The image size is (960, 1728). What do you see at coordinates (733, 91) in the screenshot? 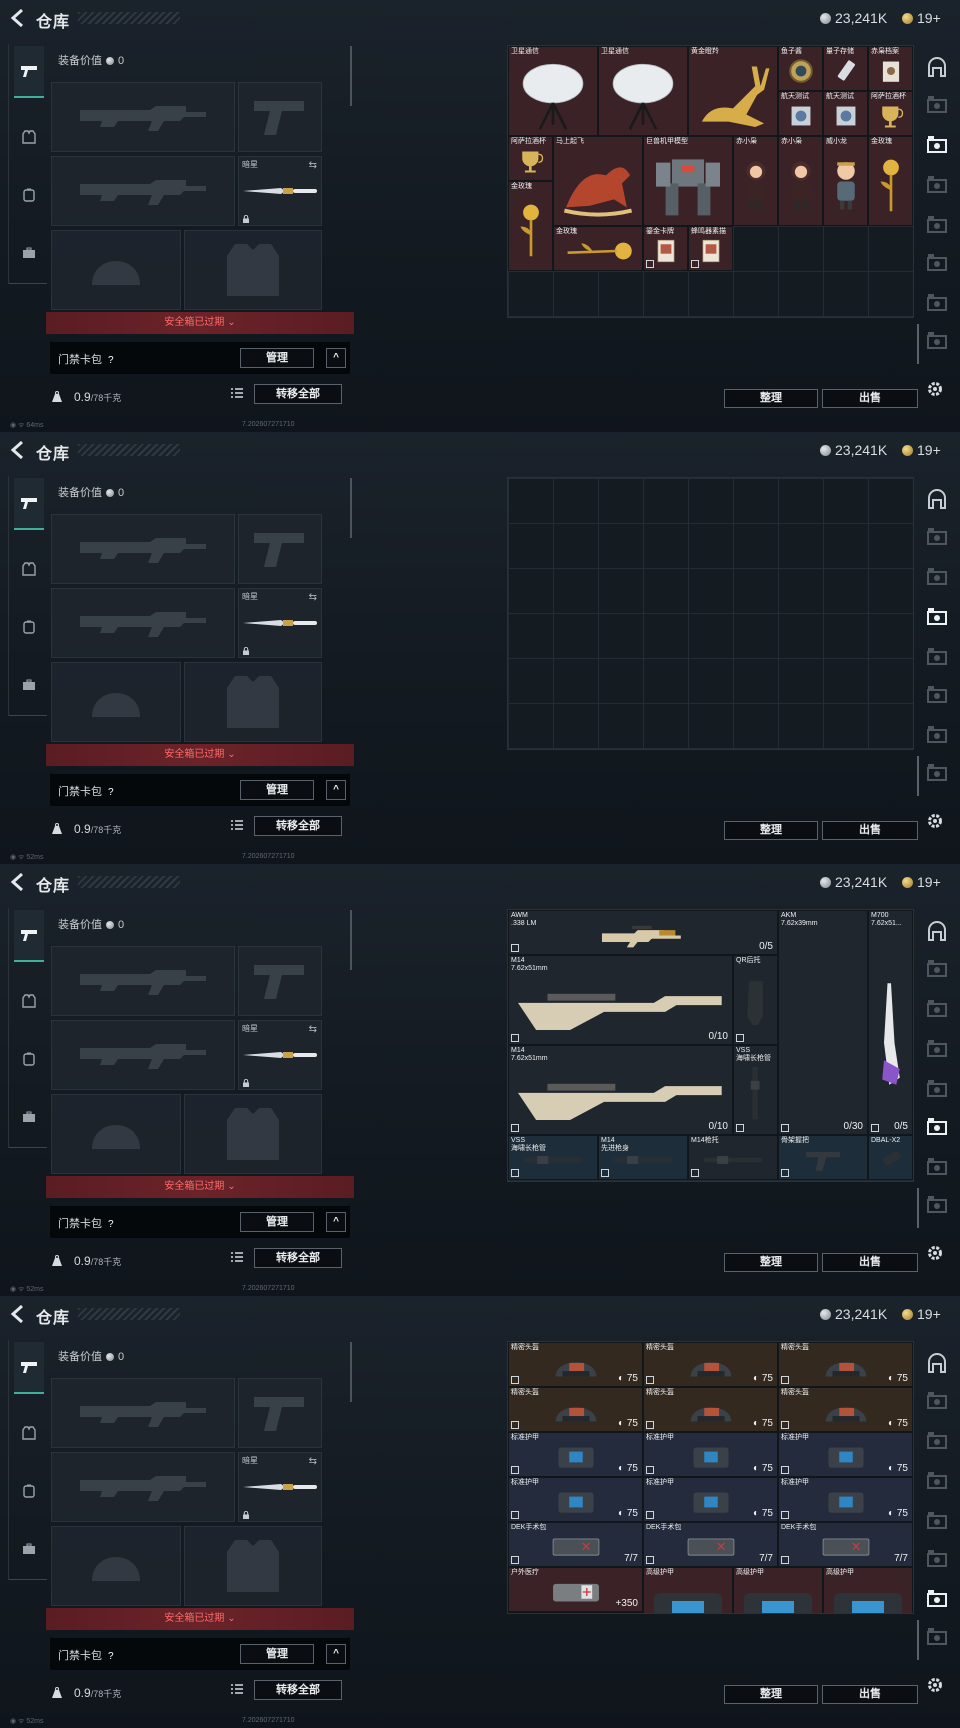
I see `storage-item: 黄金瞪羚` at bounding box center [733, 91].